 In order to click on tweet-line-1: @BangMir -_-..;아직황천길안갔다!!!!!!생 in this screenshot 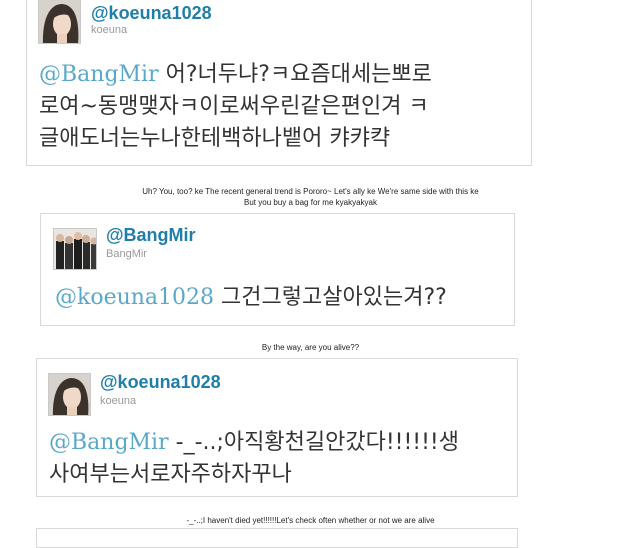, I will do `click(254, 443)`.